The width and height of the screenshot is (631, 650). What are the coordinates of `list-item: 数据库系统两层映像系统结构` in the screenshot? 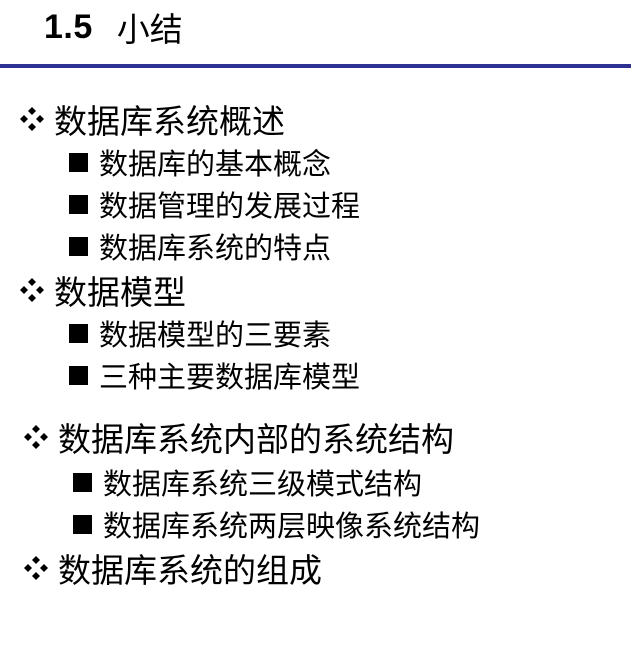 It's located at (276, 524).